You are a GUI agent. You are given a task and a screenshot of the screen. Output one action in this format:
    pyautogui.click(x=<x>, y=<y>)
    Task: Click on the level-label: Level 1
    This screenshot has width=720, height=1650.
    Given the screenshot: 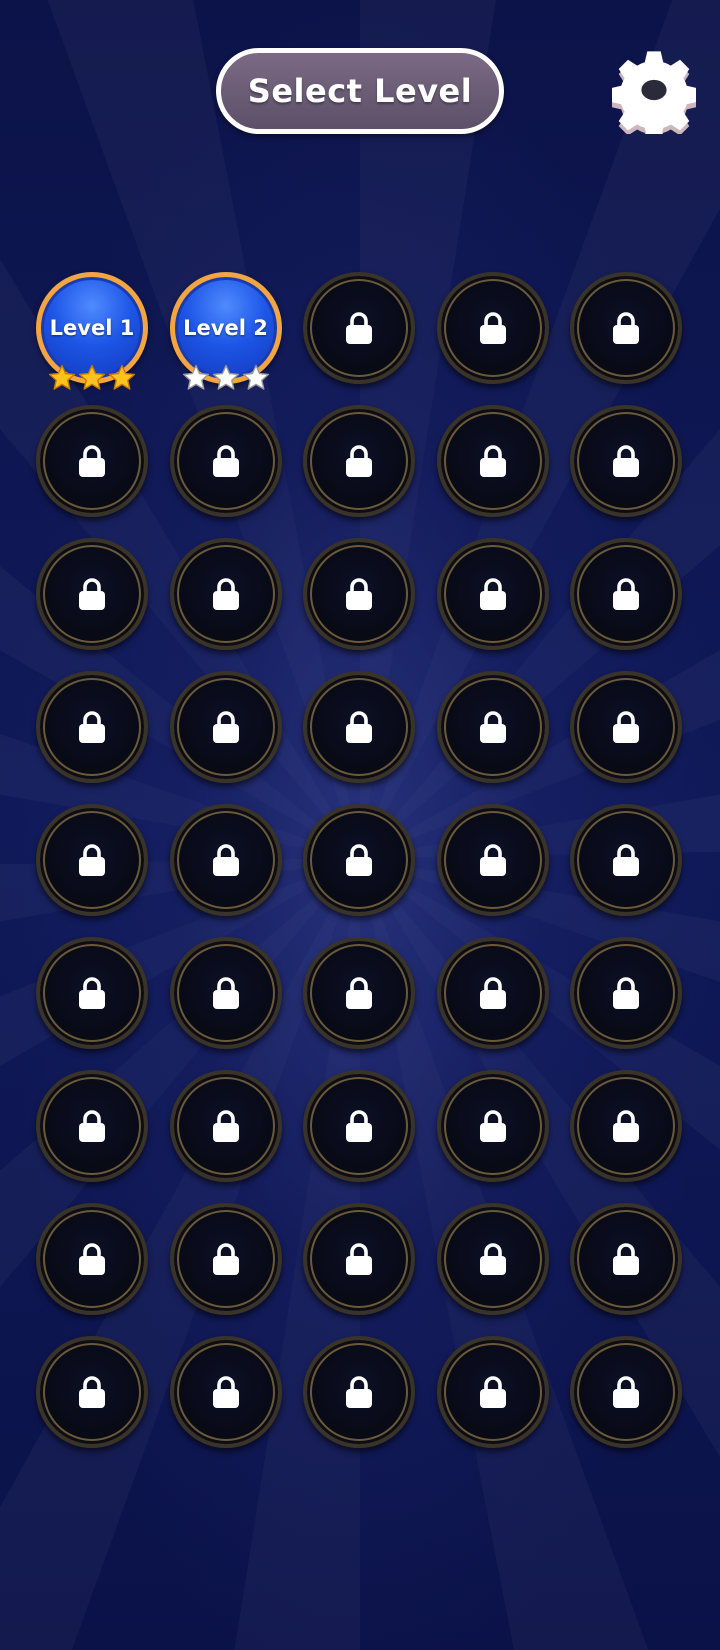 What is the action you would take?
    pyautogui.click(x=92, y=328)
    